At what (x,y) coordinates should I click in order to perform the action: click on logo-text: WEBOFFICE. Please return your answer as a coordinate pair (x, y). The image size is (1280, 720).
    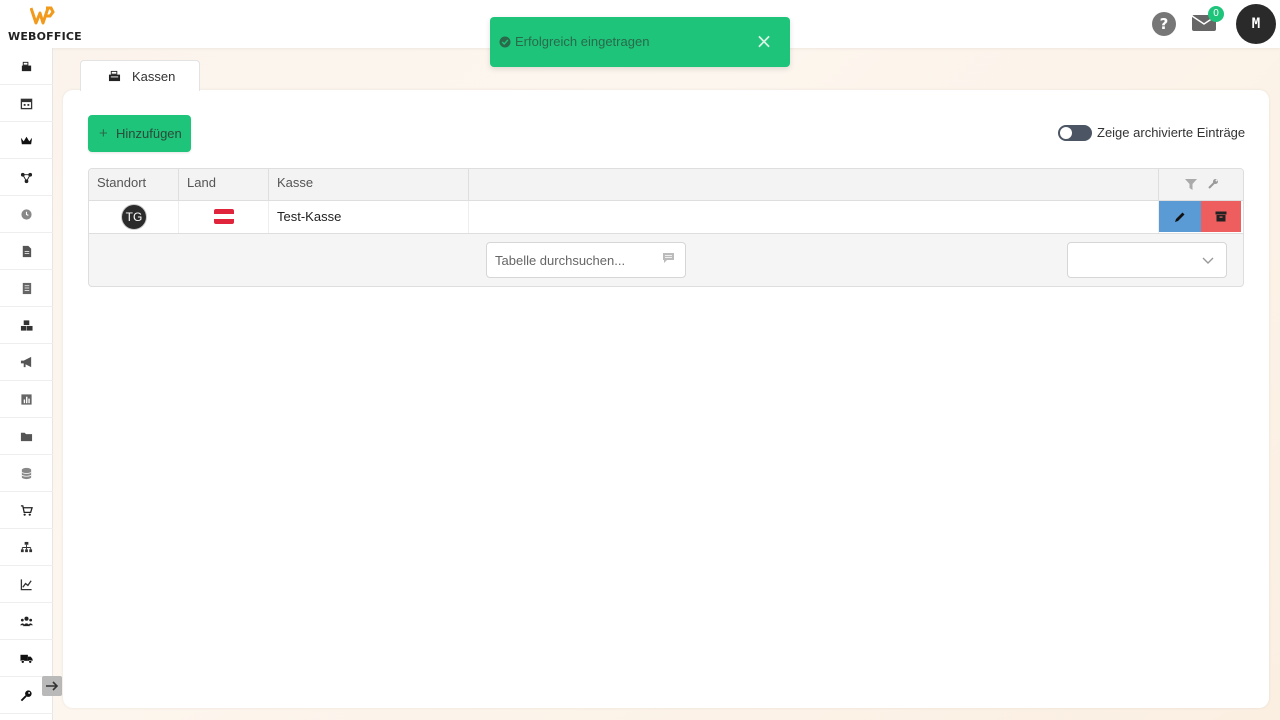
    Looking at the image, I should click on (45, 36).